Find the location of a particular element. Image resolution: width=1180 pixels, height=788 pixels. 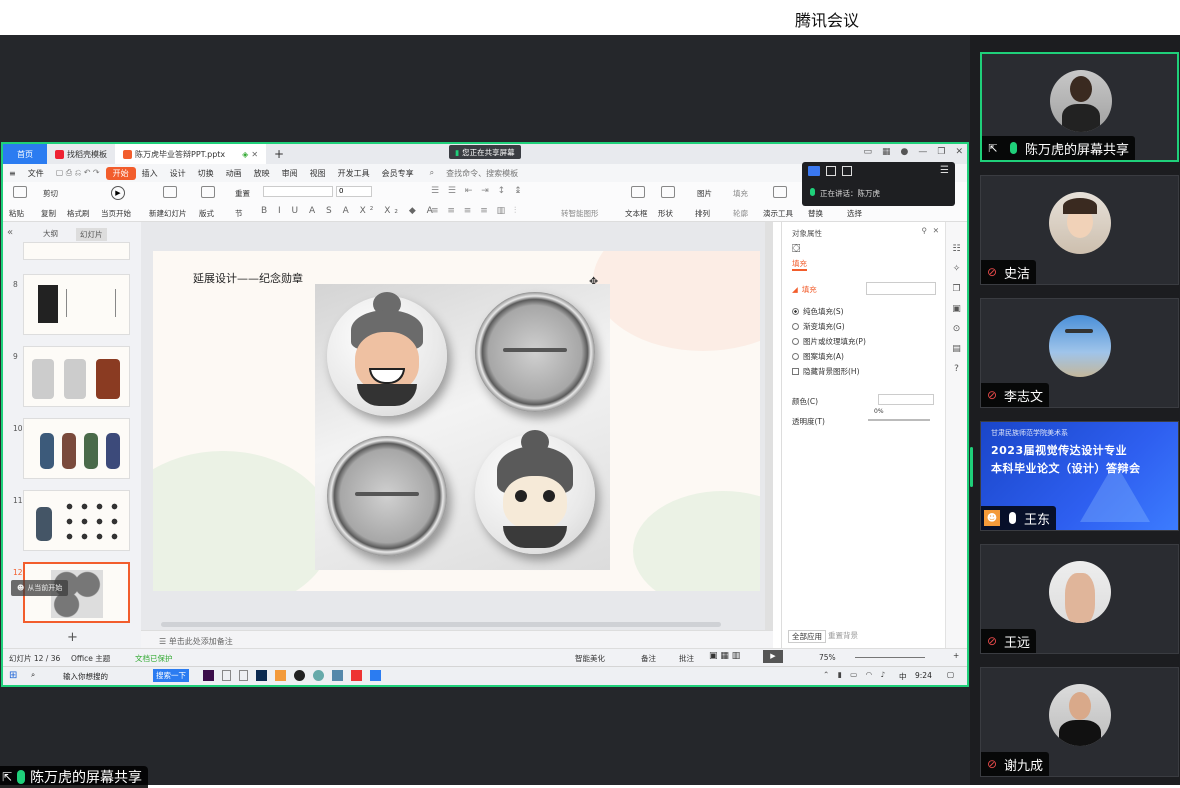

menu-icon: ≡ is located at coordinates (12, 173).